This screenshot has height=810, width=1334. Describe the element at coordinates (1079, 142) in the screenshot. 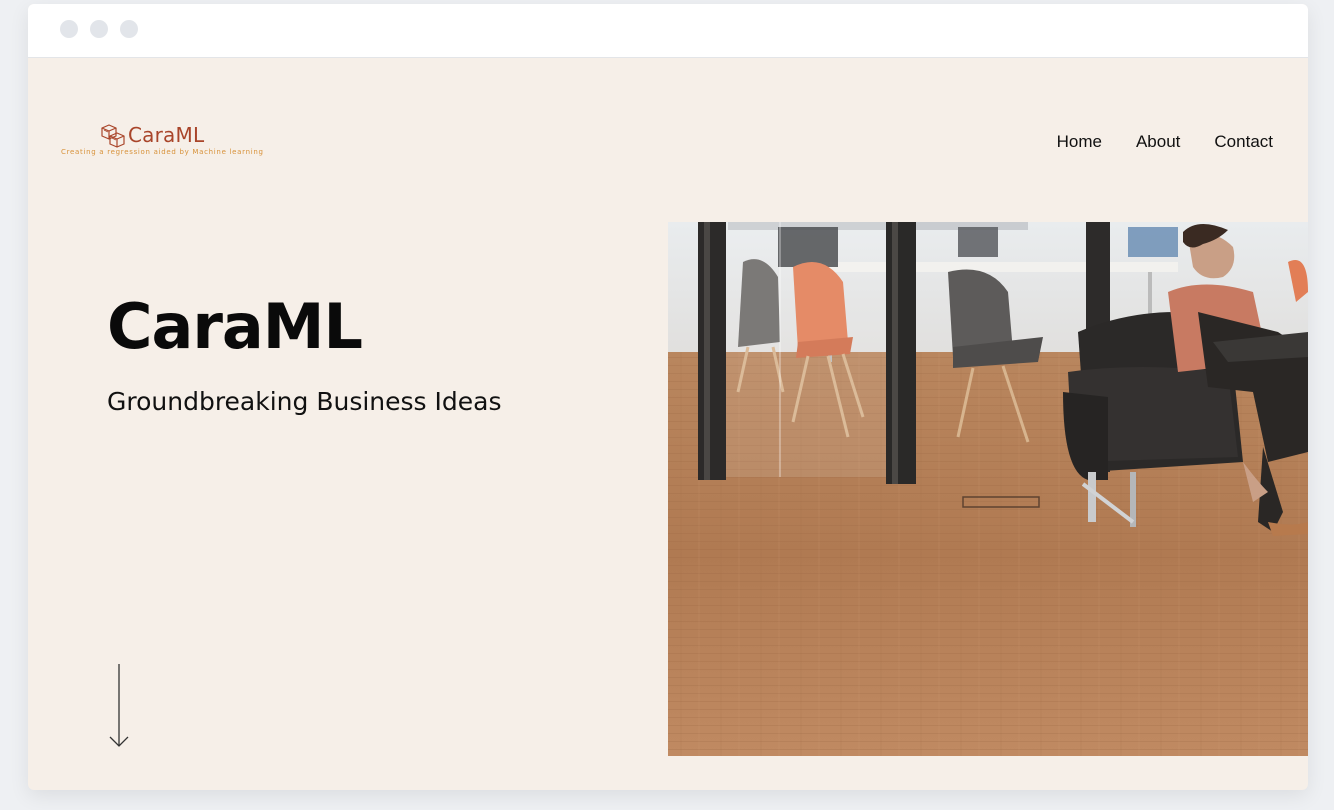

I see `nav-home-link: Home` at that location.